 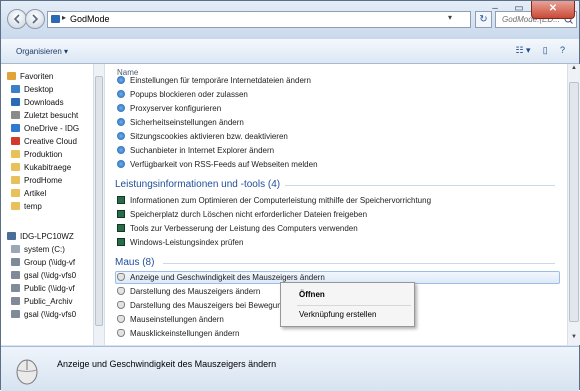 I want to click on sidebar-item-label: Group (\\idg-vf, so click(x=50, y=262).